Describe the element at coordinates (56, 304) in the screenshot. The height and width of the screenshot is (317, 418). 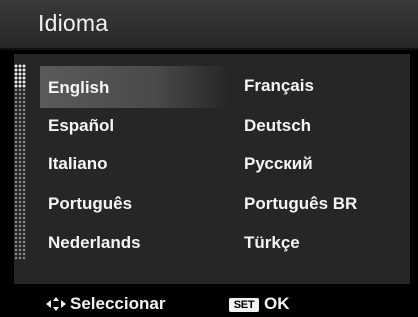
I see `four-way-arrow-icon` at that location.